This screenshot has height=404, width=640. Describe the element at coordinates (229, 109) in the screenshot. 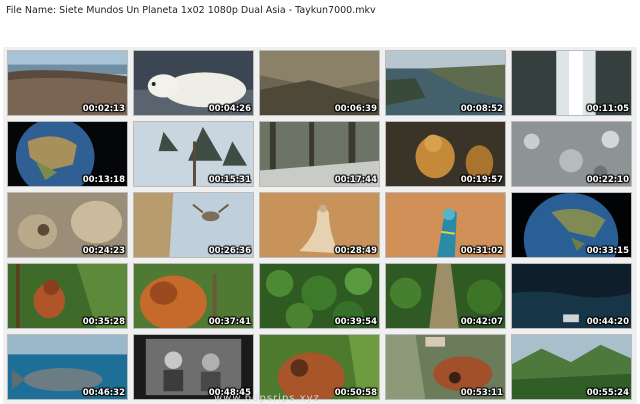

I see `timestamp-label: 00:04:26` at that location.